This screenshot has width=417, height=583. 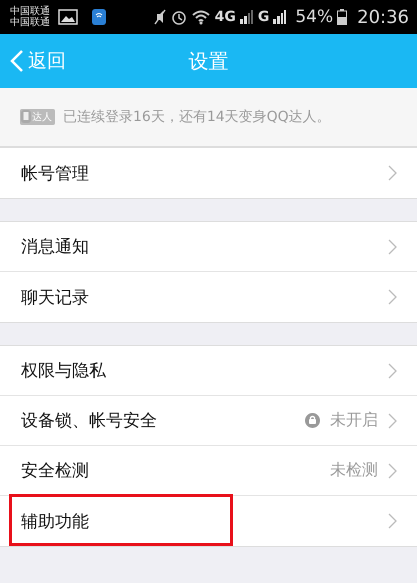 What do you see at coordinates (208, 471) in the screenshot?
I see `settings-item: 安全检测 未检测` at bounding box center [208, 471].